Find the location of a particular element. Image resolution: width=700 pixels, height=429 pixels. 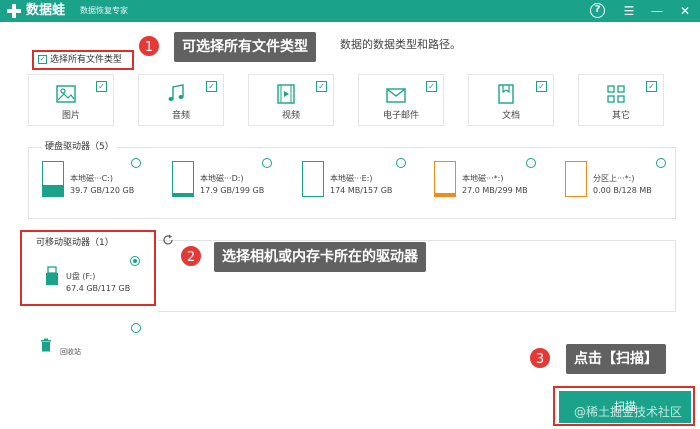

type-card-other: ✓ 其它 is located at coordinates (621, 100).